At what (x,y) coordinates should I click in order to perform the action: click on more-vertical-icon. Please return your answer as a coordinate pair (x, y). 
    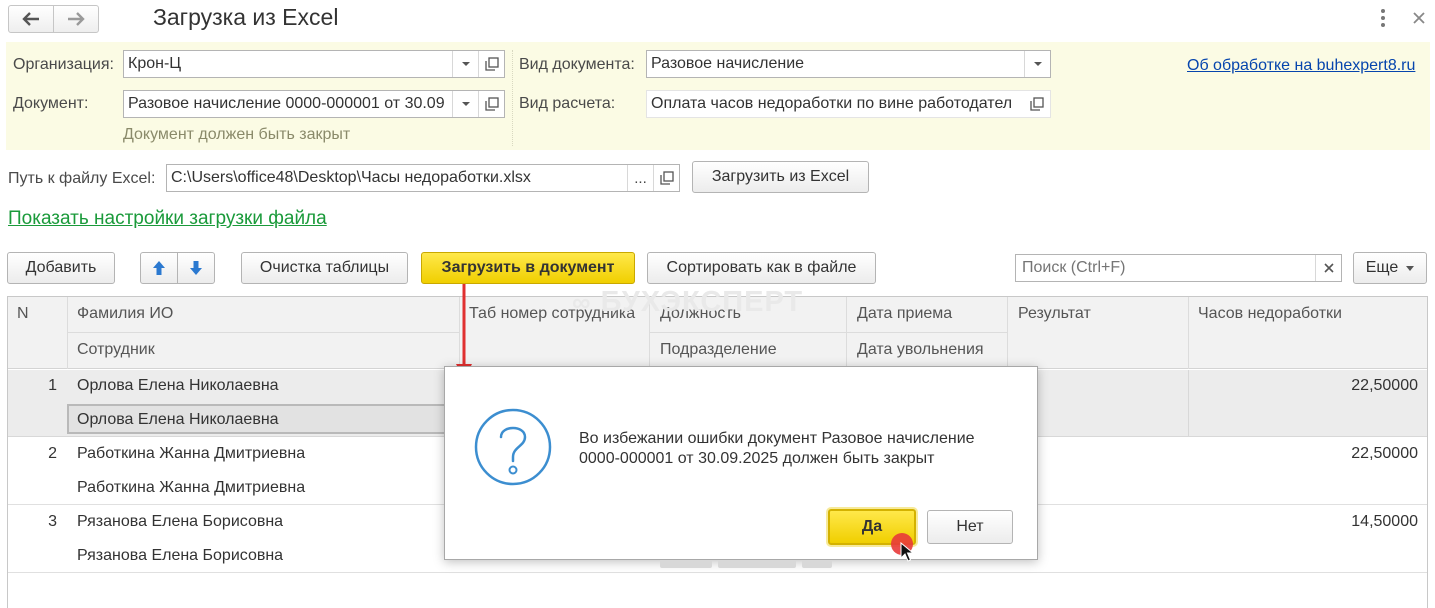
    Looking at the image, I should click on (1383, 18).